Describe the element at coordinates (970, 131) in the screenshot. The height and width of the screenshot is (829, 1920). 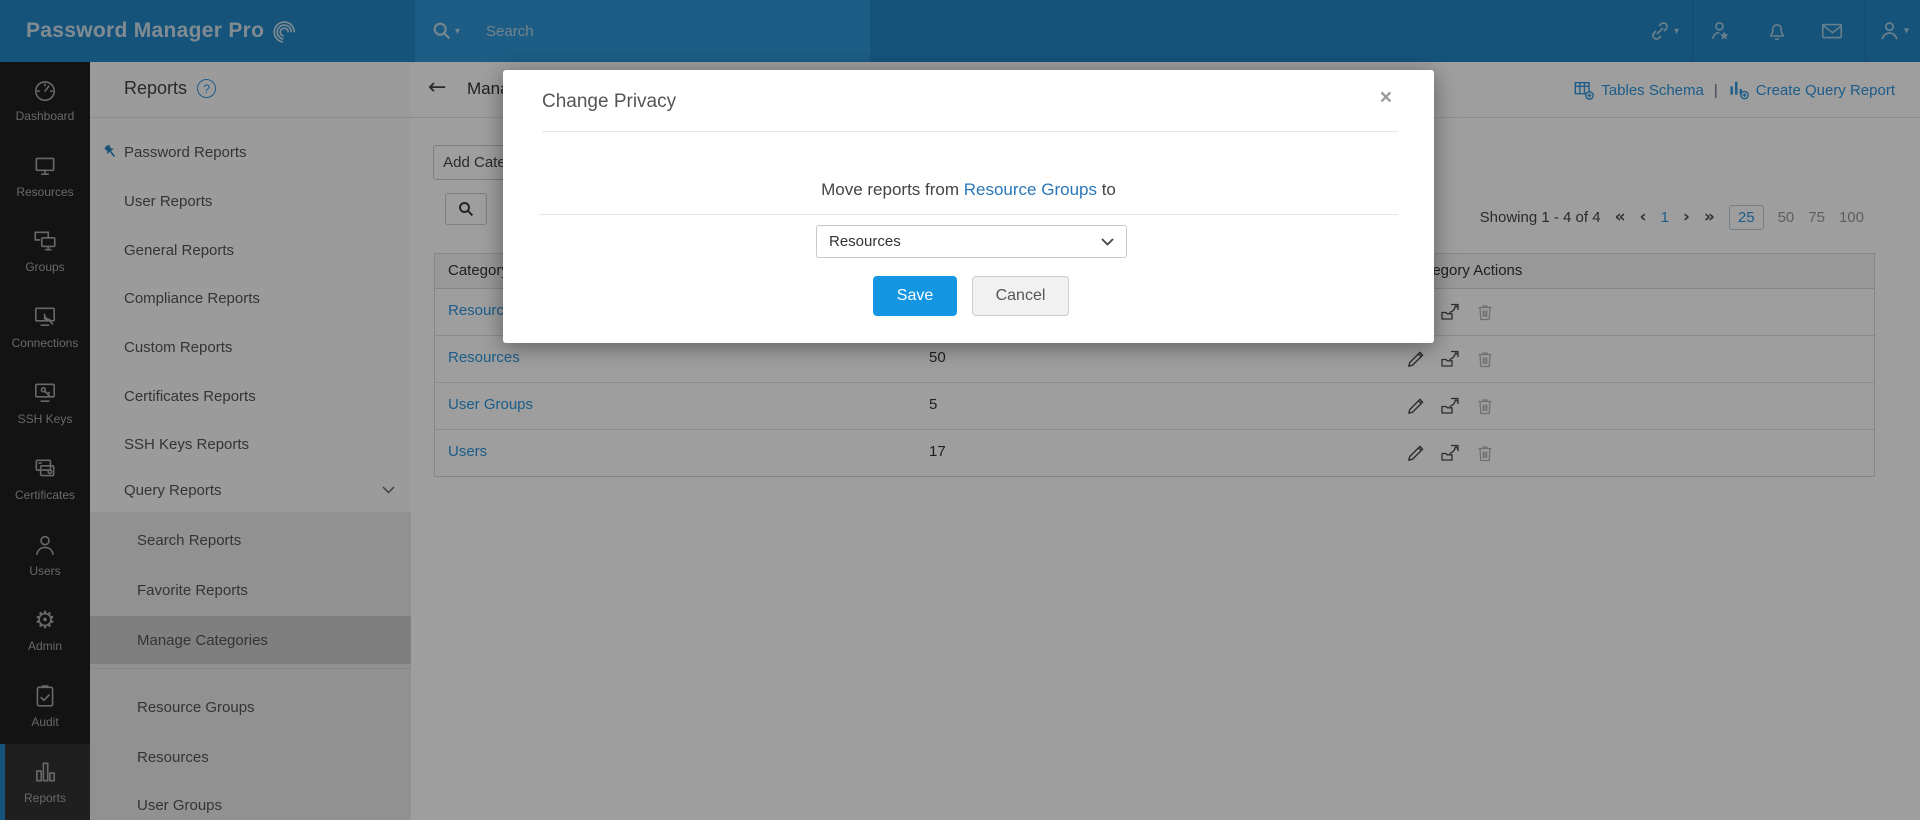
I see `dialog-title-divider` at that location.